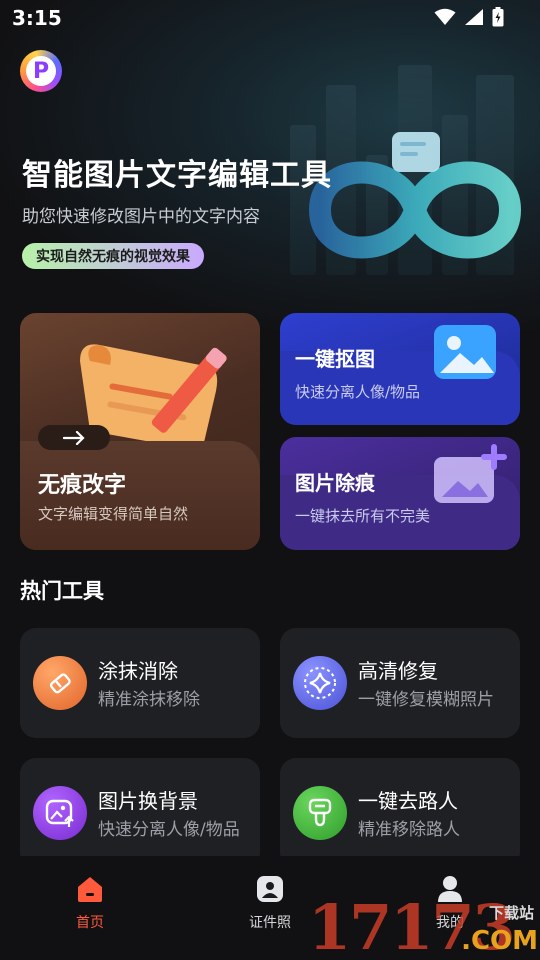 The image size is (540, 960). What do you see at coordinates (498, 17) in the screenshot?
I see `battery-icon` at bounding box center [498, 17].